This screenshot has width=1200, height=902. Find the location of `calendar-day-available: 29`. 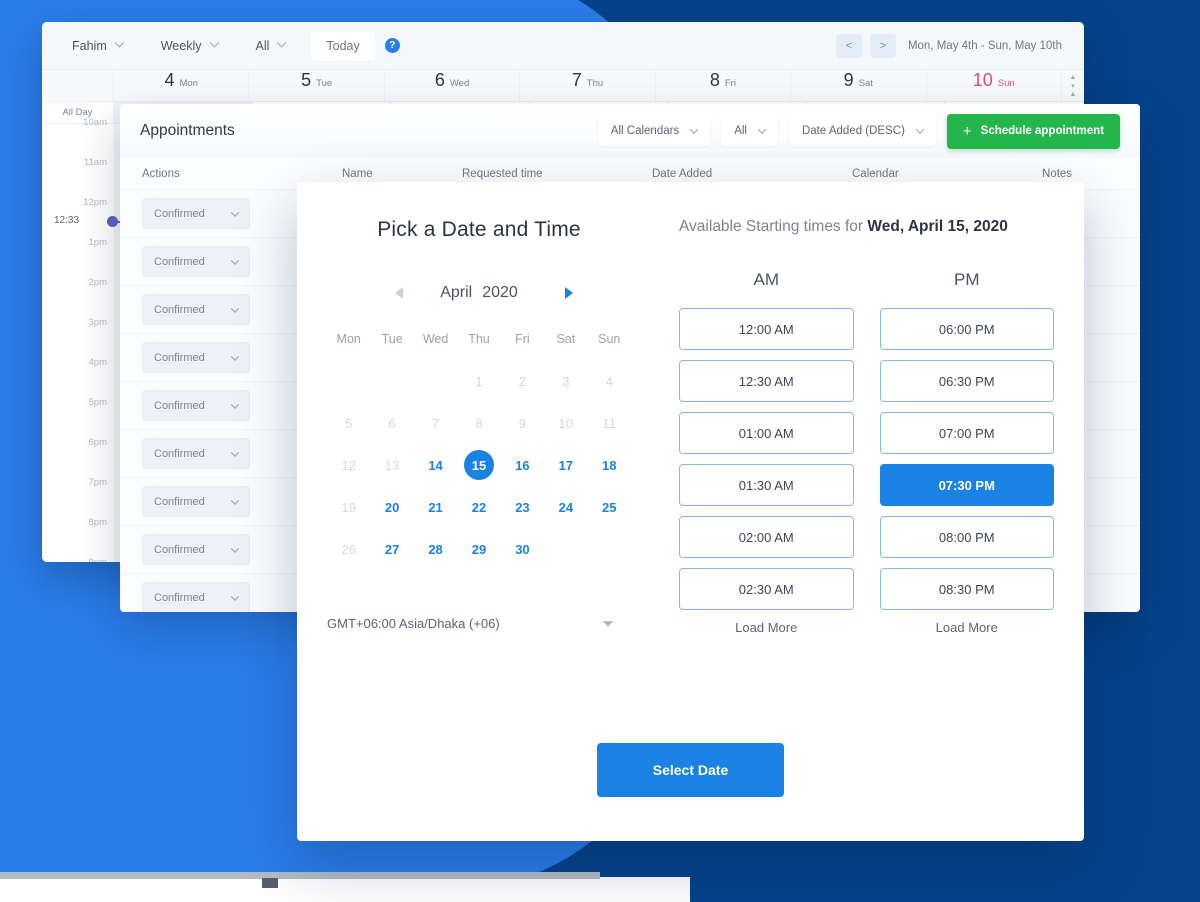

calendar-day-available: 29 is located at coordinates (478, 549).